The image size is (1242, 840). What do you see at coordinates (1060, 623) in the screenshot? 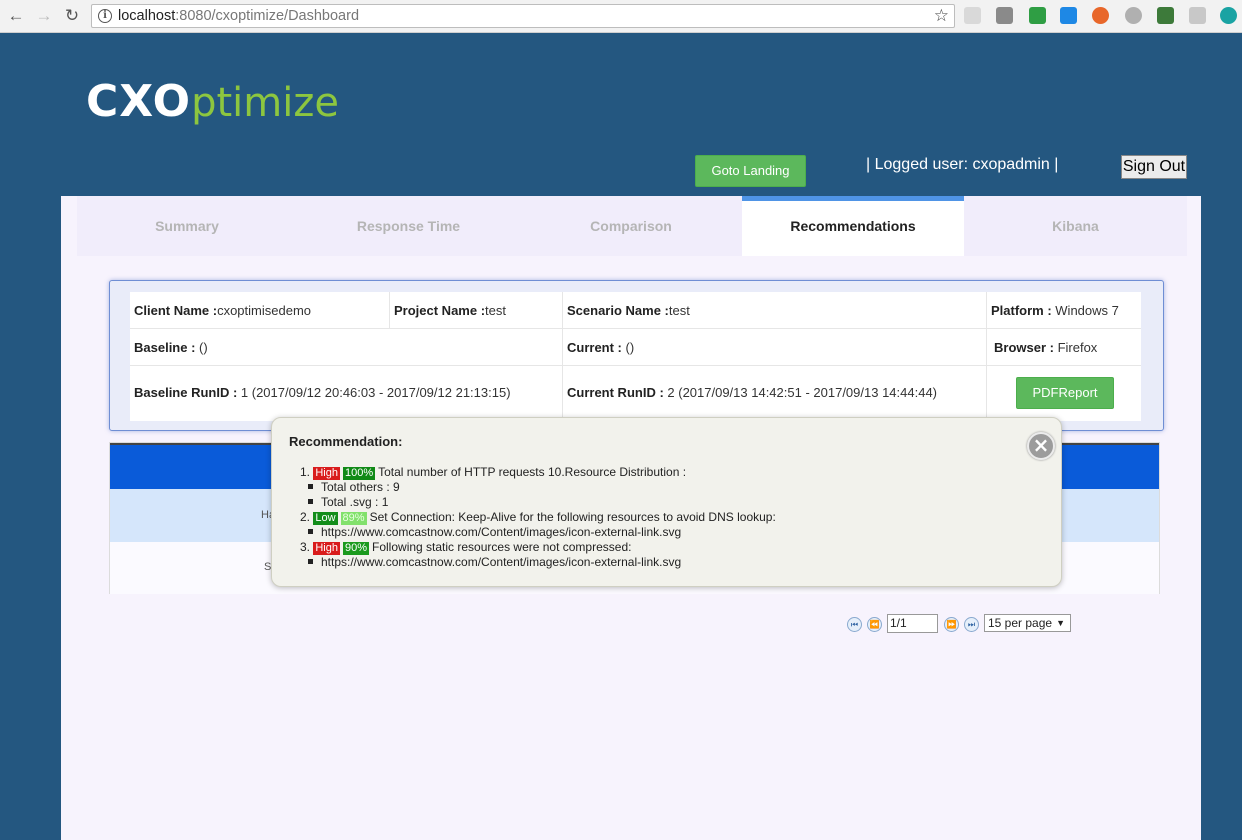
I see `dropdown-arrow-icon: ▼` at bounding box center [1060, 623].